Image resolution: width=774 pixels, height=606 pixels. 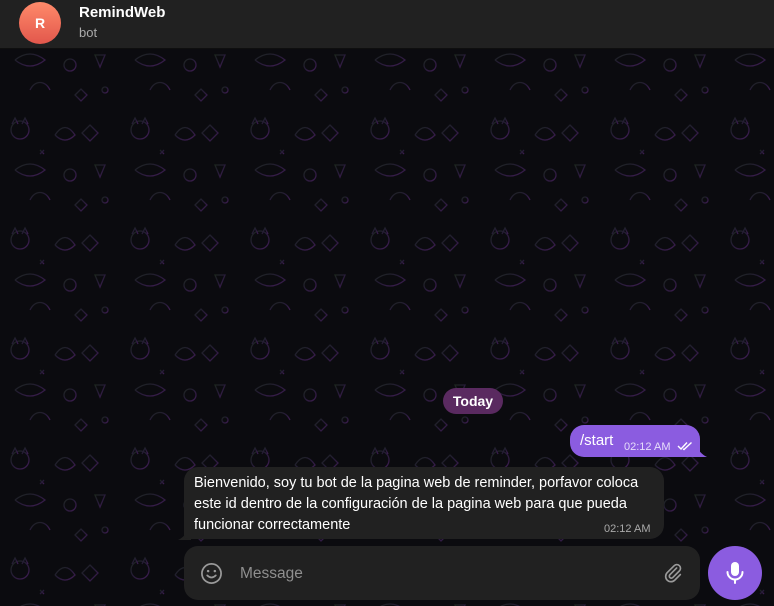 I want to click on microphone-icon, so click(x=735, y=573).